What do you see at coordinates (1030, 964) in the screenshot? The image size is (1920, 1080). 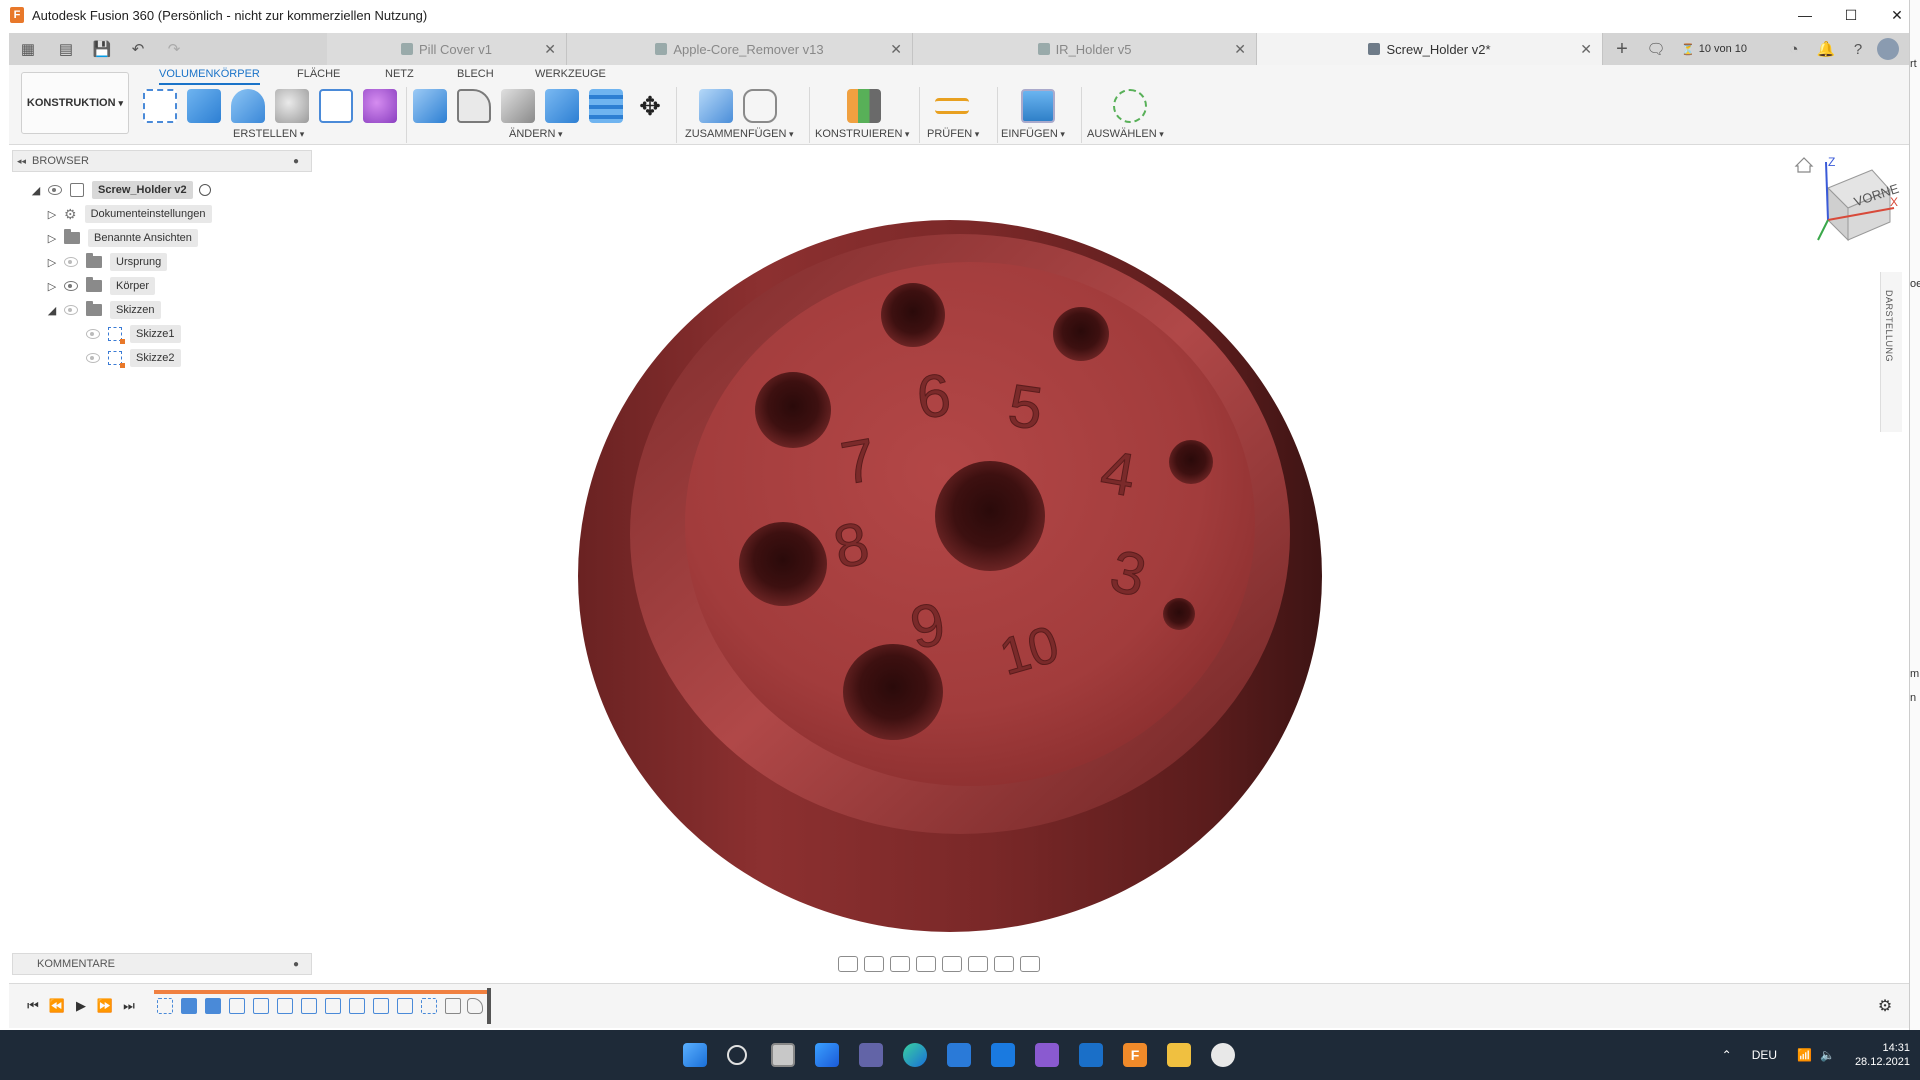 I see `viewports-icon` at bounding box center [1030, 964].